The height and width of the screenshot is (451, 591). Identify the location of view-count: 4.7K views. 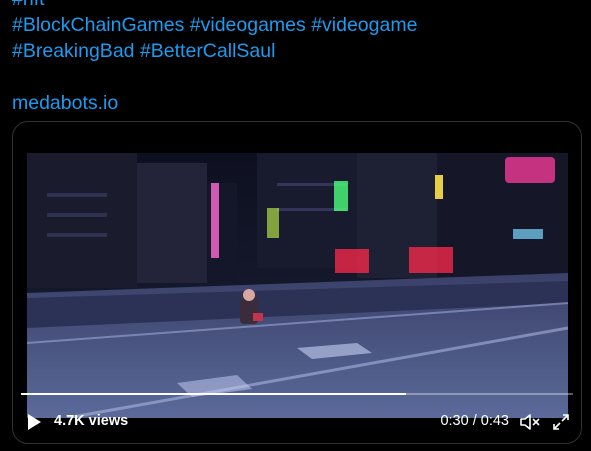
(91, 421).